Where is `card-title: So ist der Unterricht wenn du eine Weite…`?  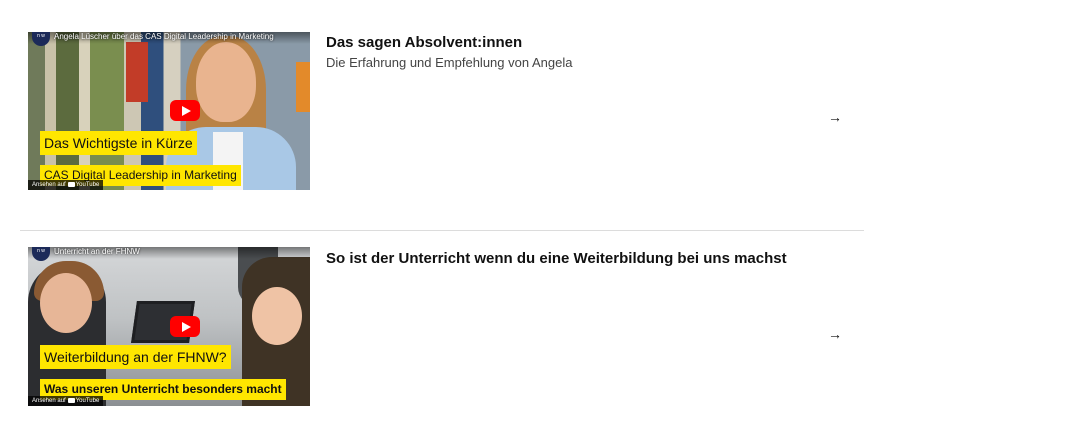
card-title: So ist der Unterricht wenn du eine Weite… is located at coordinates (556, 258).